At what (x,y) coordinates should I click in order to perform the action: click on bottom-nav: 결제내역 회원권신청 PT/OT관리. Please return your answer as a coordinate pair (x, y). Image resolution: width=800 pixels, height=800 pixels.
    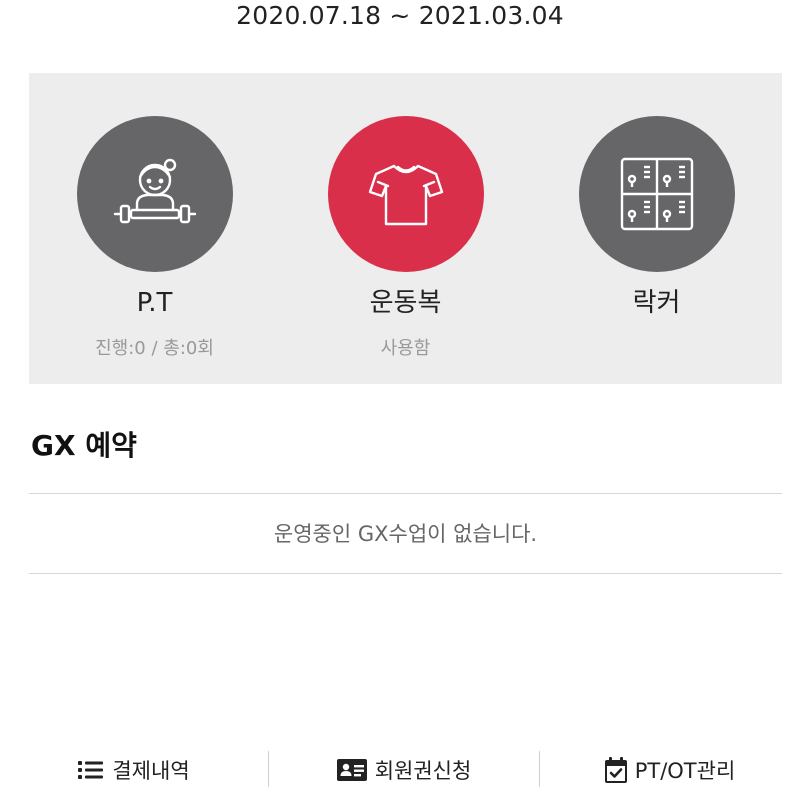
    Looking at the image, I should click on (400, 770).